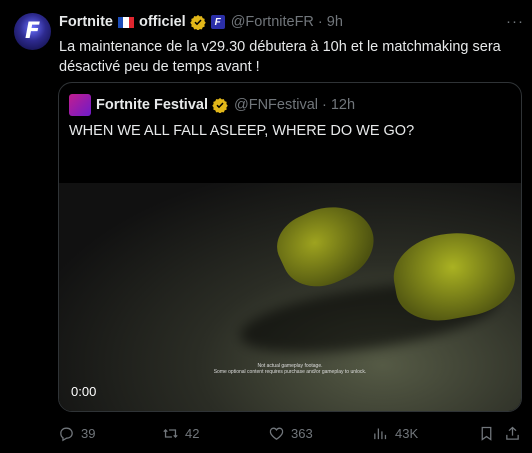 Image resolution: width=532 pixels, height=453 pixels. Describe the element at coordinates (80, 105) in the screenshot. I see `quoted-avatar` at that location.